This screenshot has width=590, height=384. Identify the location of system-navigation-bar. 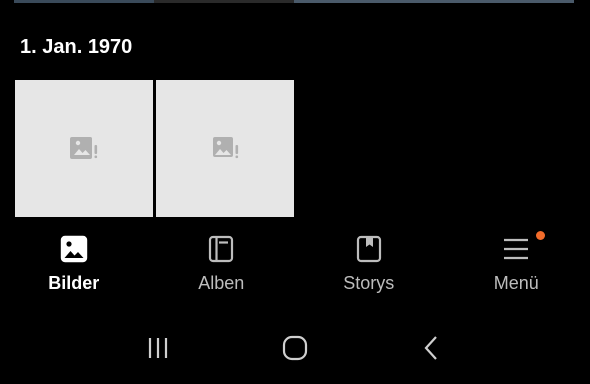
(295, 348).